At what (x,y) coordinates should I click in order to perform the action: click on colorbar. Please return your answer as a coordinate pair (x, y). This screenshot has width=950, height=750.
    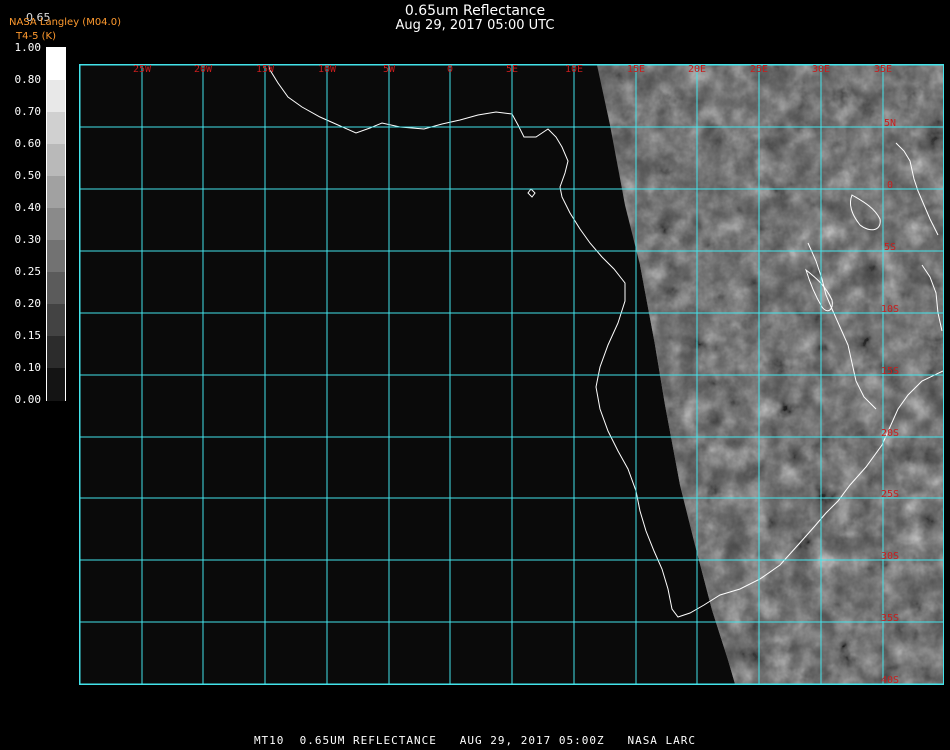
    Looking at the image, I should click on (56, 224).